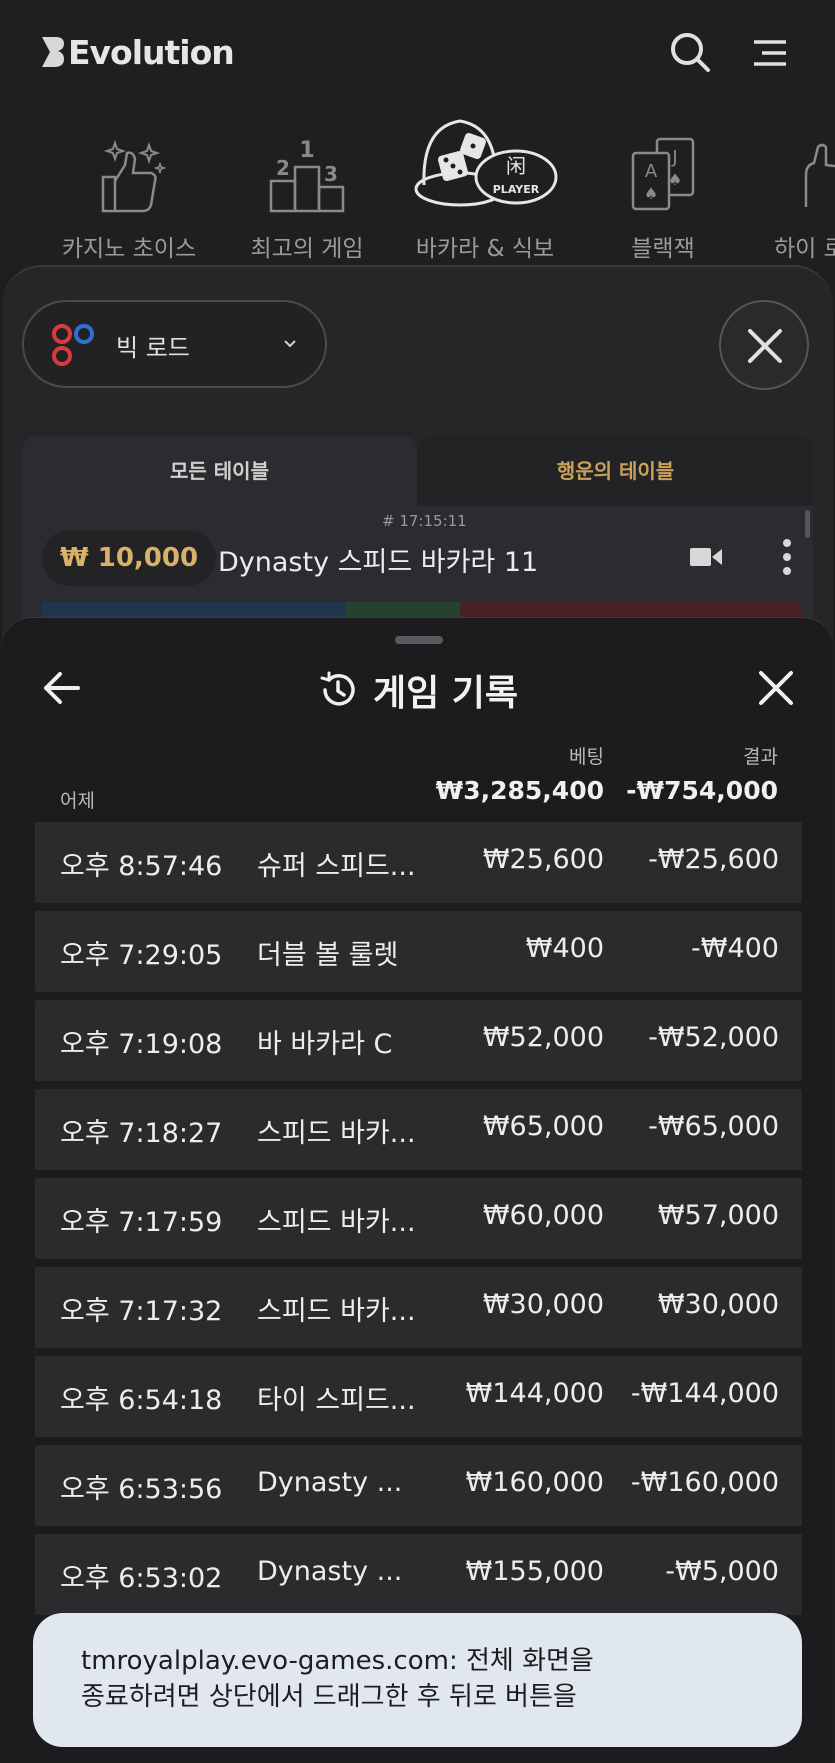 This screenshot has width=835, height=1763. Describe the element at coordinates (337, 1661) in the screenshot. I see `toast-line-1: tmroyalplay.evo-games.com: 전체 화면을` at that location.